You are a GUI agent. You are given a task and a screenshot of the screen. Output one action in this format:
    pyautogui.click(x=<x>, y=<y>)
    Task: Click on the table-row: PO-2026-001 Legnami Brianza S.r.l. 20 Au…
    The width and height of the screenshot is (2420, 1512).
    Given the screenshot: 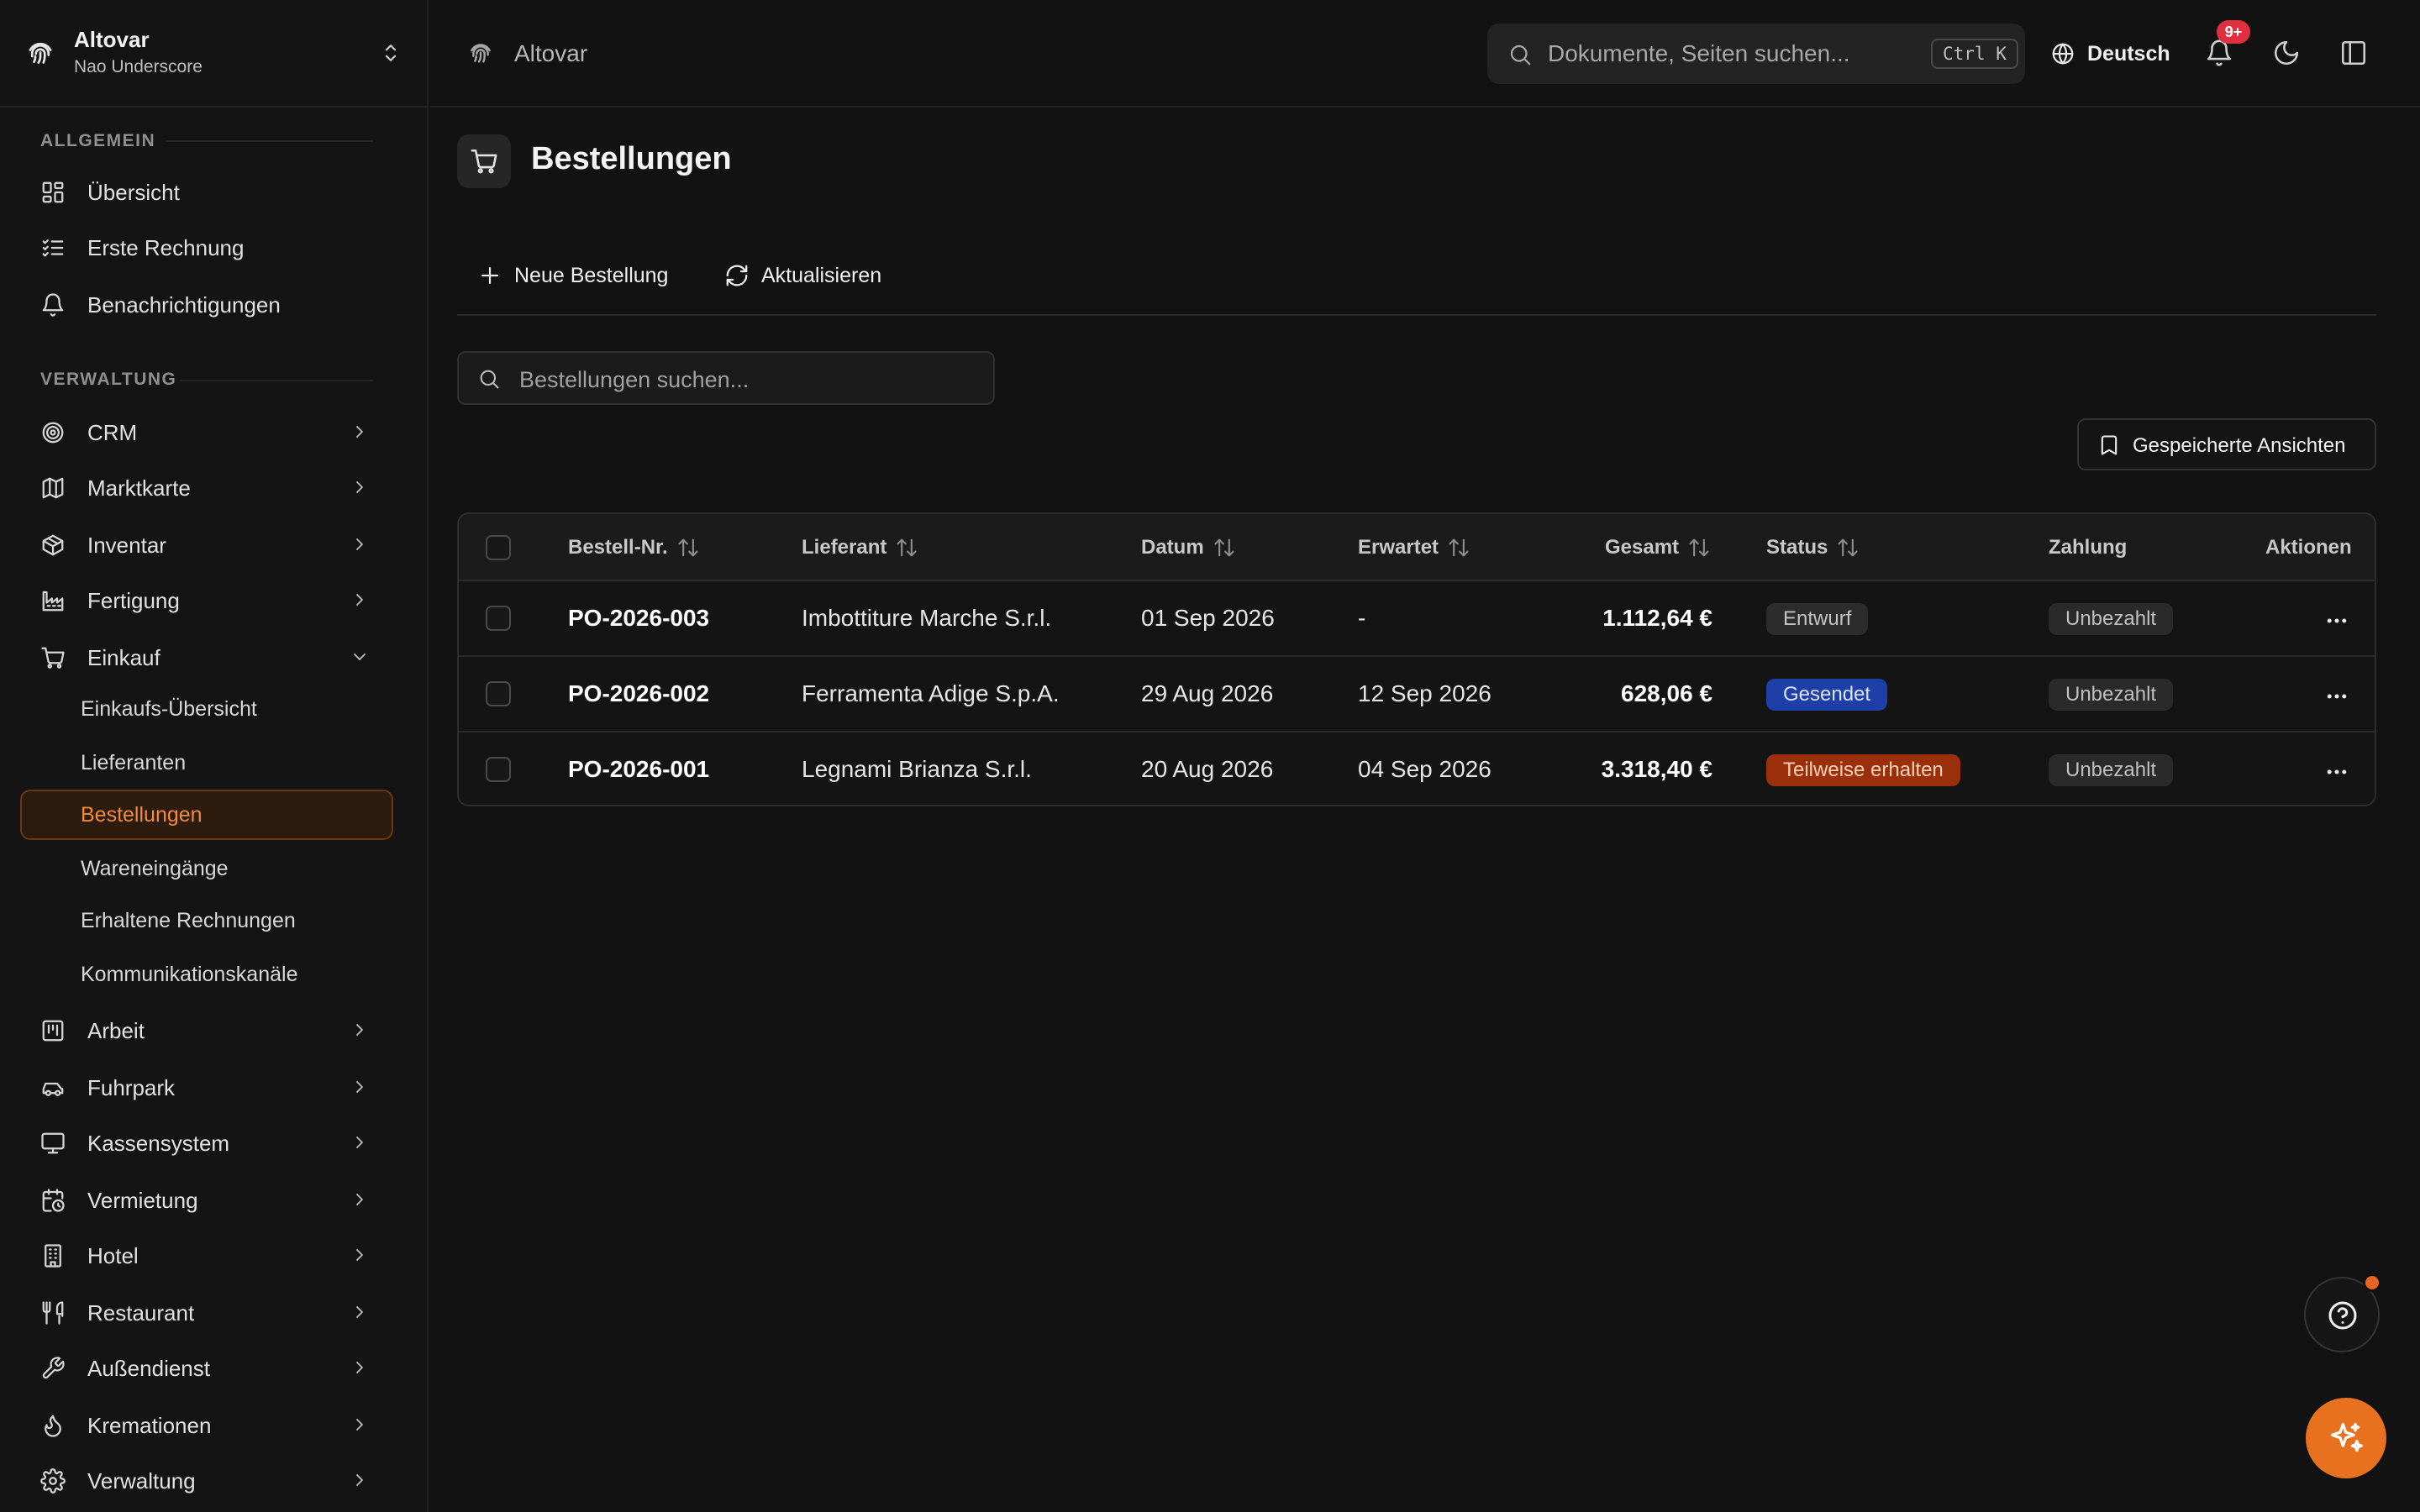 What is the action you would take?
    pyautogui.click(x=1417, y=768)
    